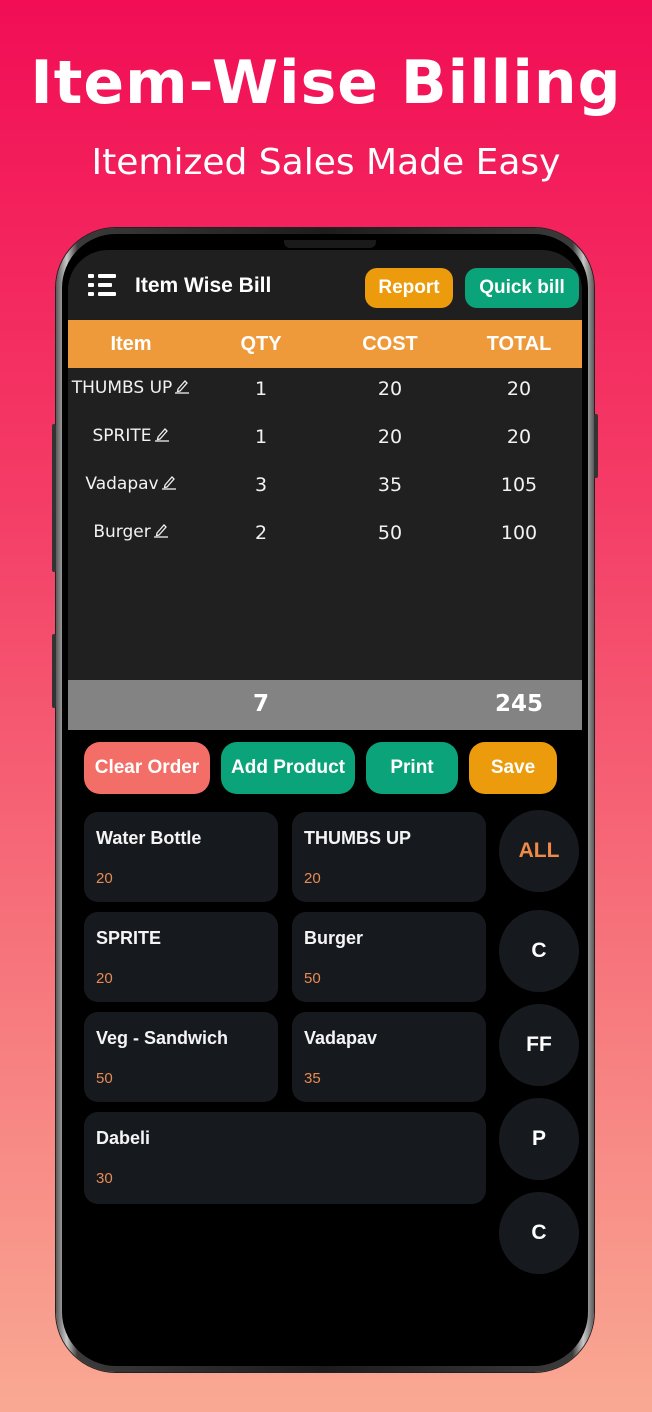  I want to click on row-qty: 3, so click(261, 485).